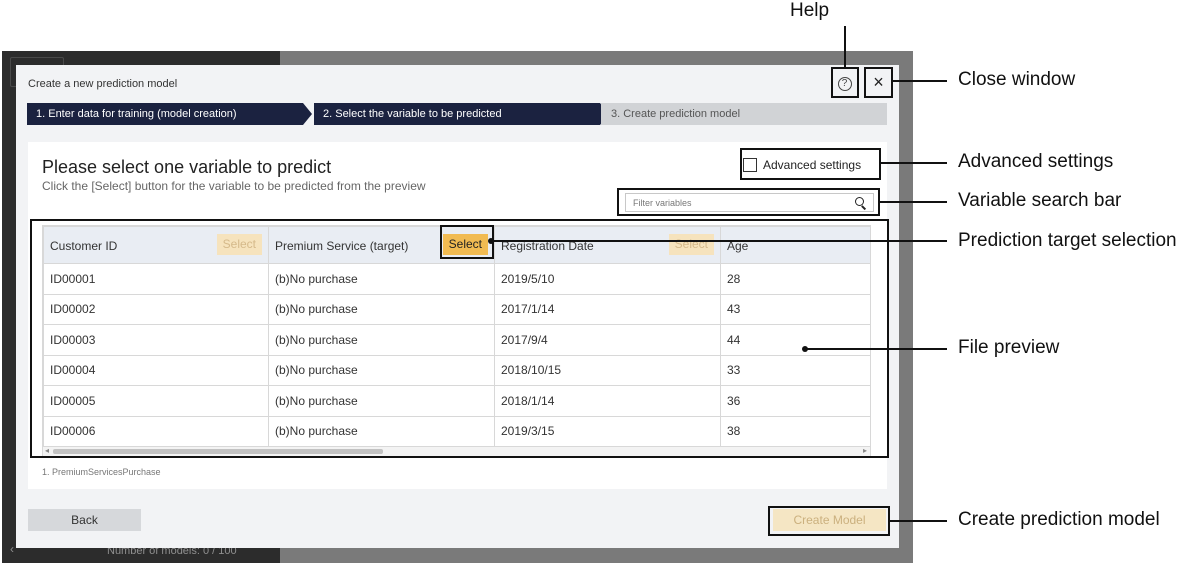  What do you see at coordinates (845, 46) in the screenshot?
I see `help-connector` at bounding box center [845, 46].